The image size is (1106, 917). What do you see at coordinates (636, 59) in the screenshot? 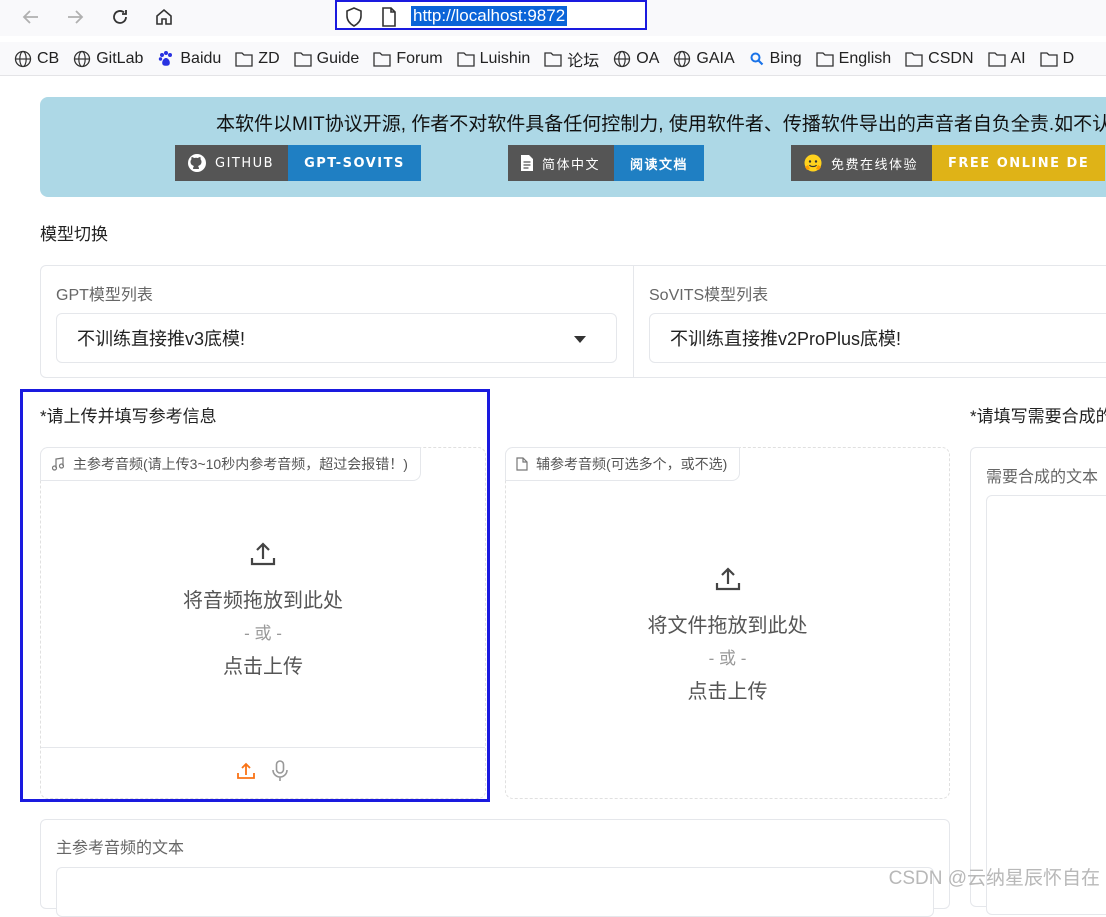
I see `bookmark-oa: OA` at bounding box center [636, 59].